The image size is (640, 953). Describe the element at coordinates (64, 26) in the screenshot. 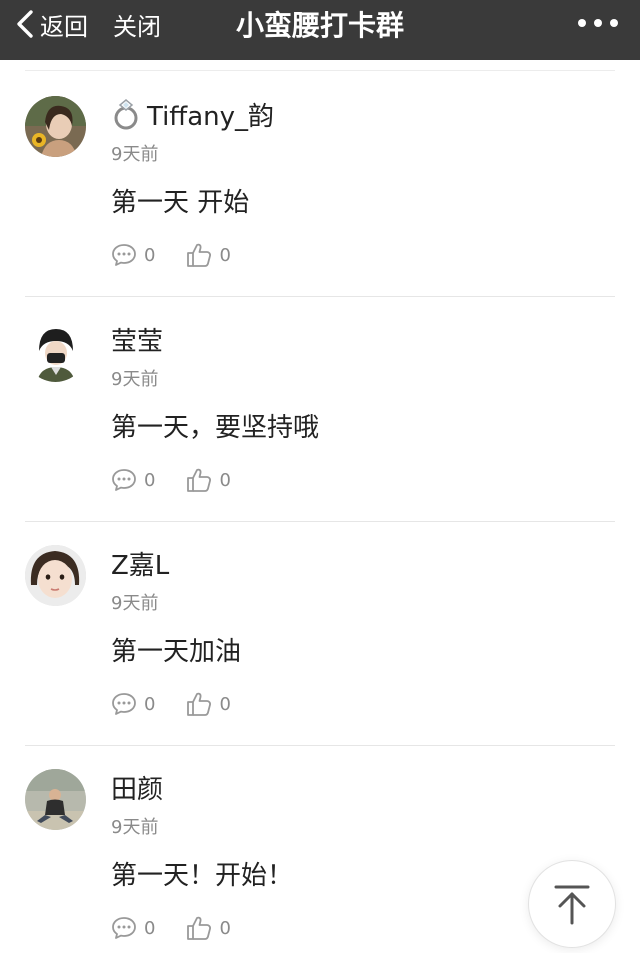

I see `back-label: 返回` at that location.